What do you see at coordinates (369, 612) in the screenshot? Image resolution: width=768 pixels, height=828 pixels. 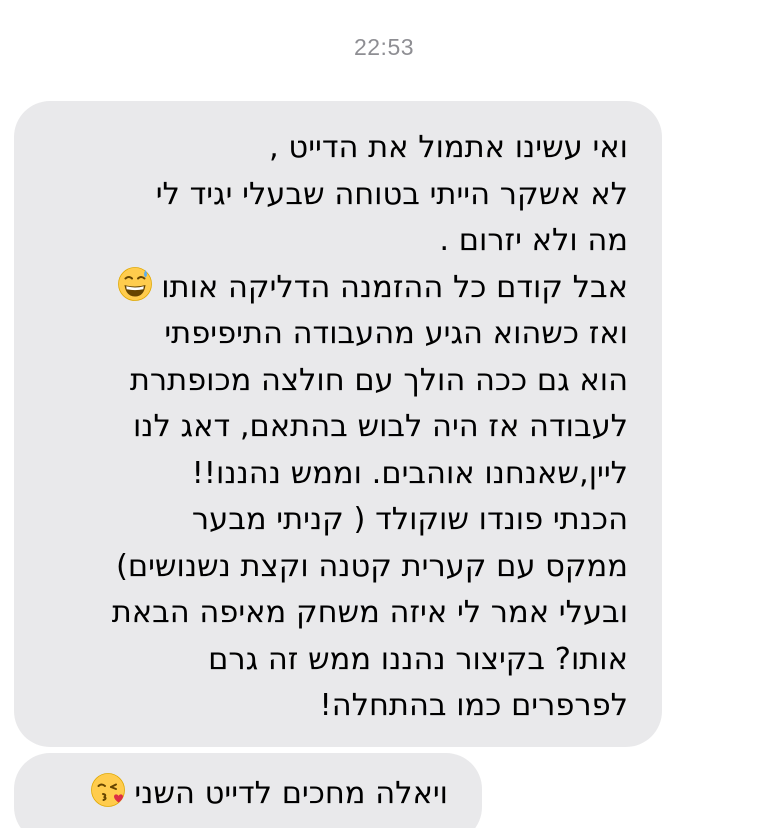 I see `message-line: ובעלי אמר לי איזה משחק מאיפה הבאת` at bounding box center [369, 612].